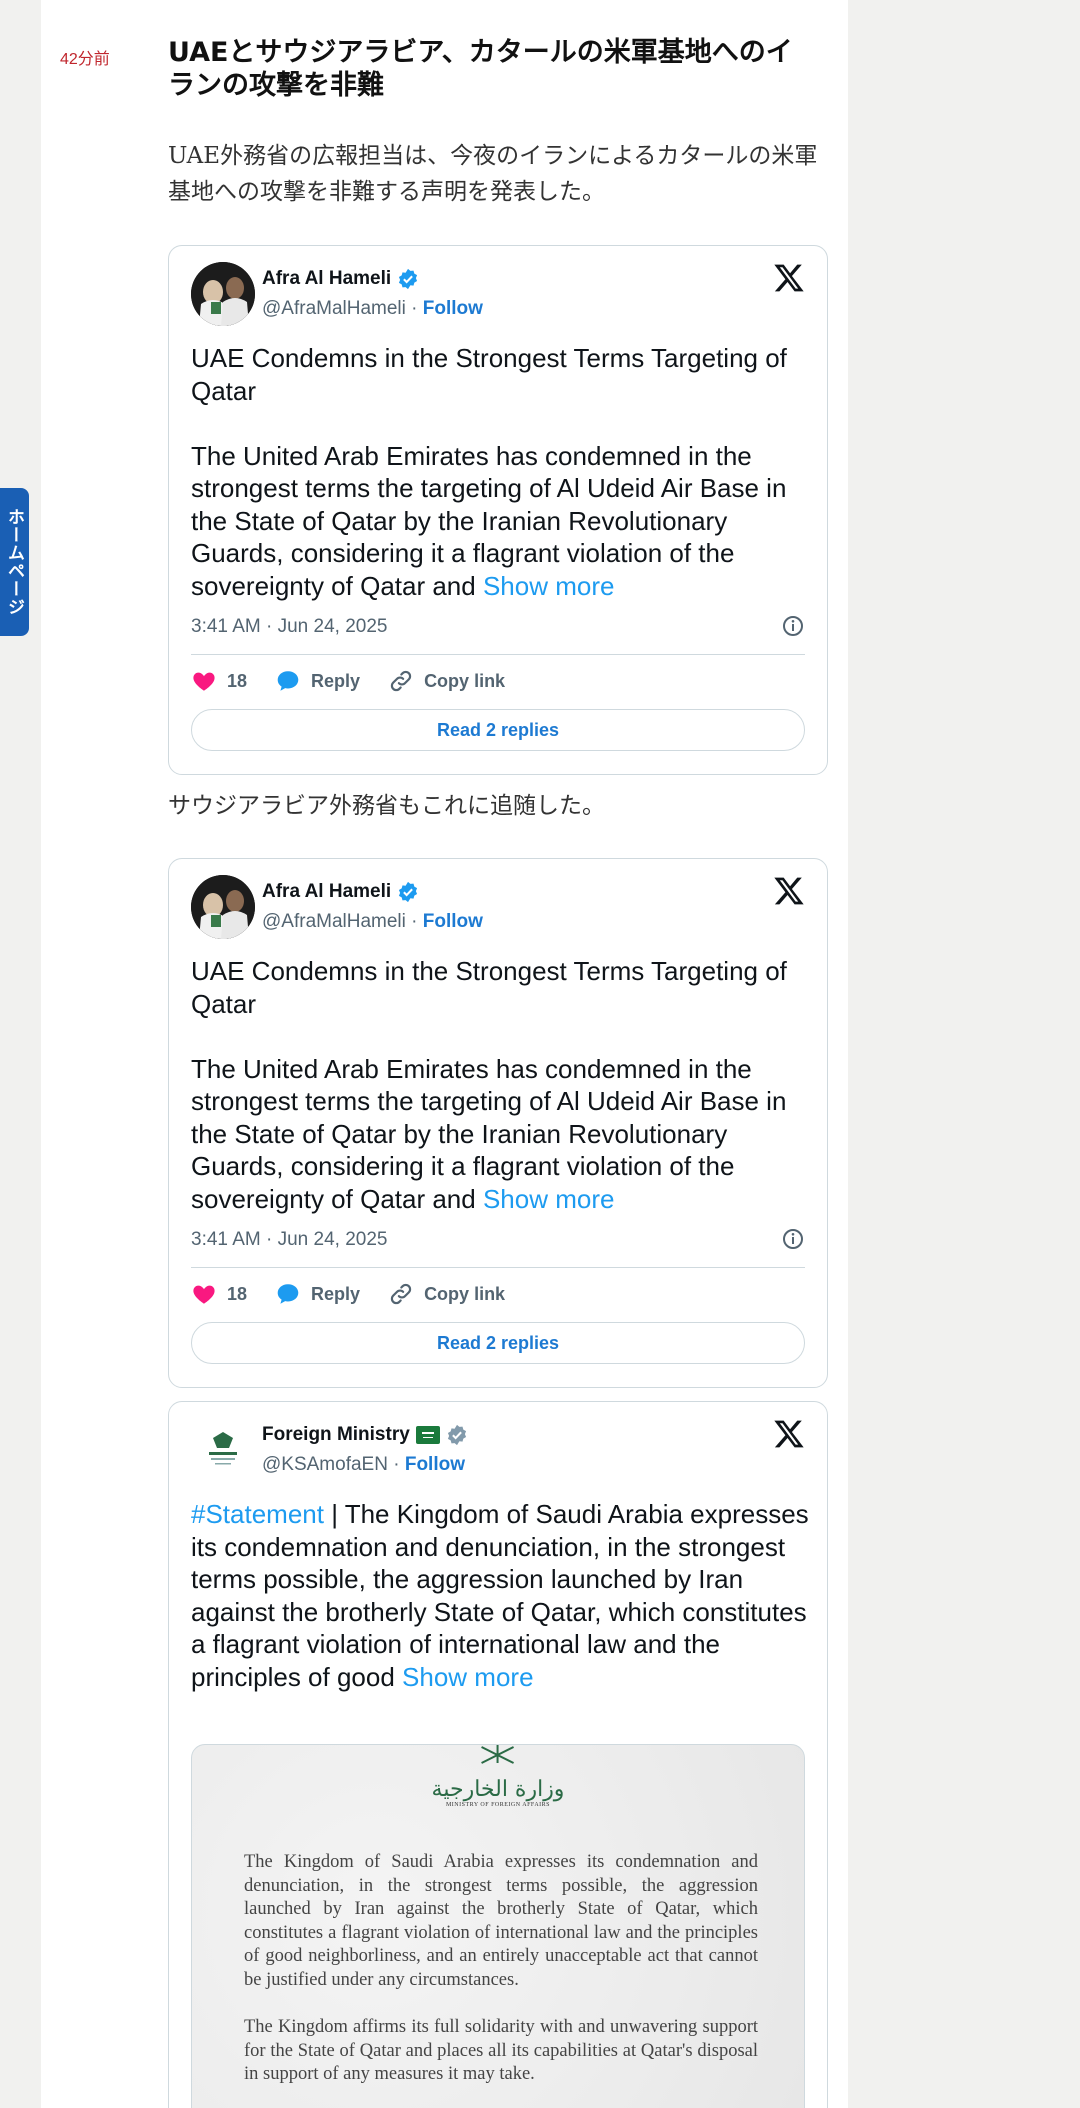 This screenshot has width=1080, height=2108. What do you see at coordinates (498, 1805) in the screenshot?
I see `ministry-name-english: MINISTRY OF FOREIGN AFFAIRS` at bounding box center [498, 1805].